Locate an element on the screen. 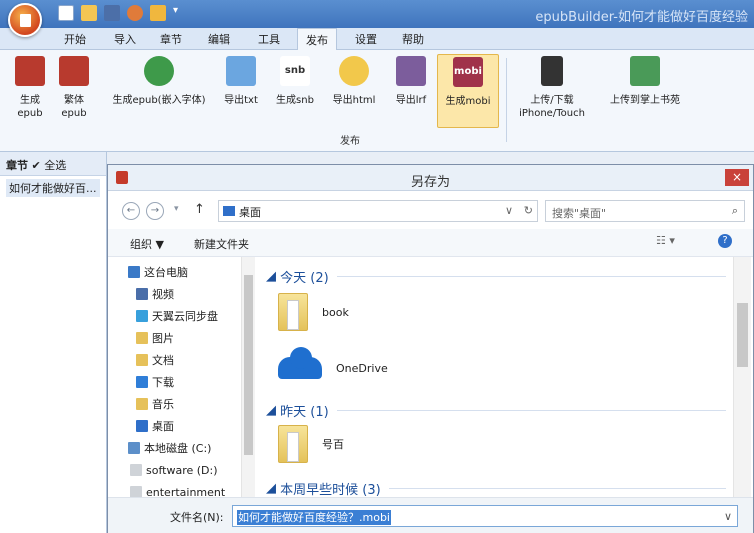 The image size is (754, 533). generate-snb-button: snb 生成snb is located at coordinates (295, 81).